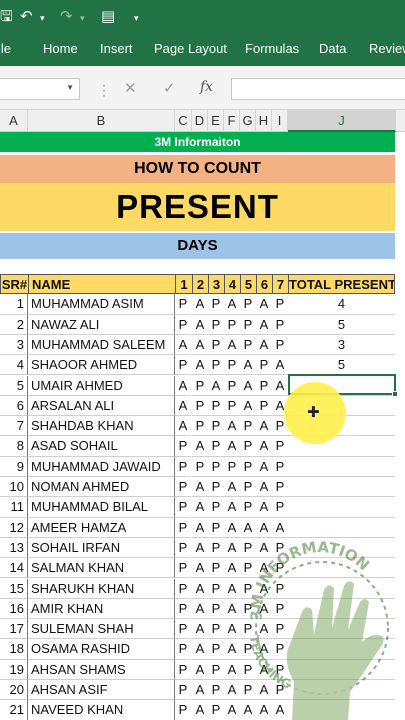 Image resolution: width=405 pixels, height=720 pixels. Describe the element at coordinates (197, 207) in the screenshot. I see `title-line-2: PRESENT` at that location.